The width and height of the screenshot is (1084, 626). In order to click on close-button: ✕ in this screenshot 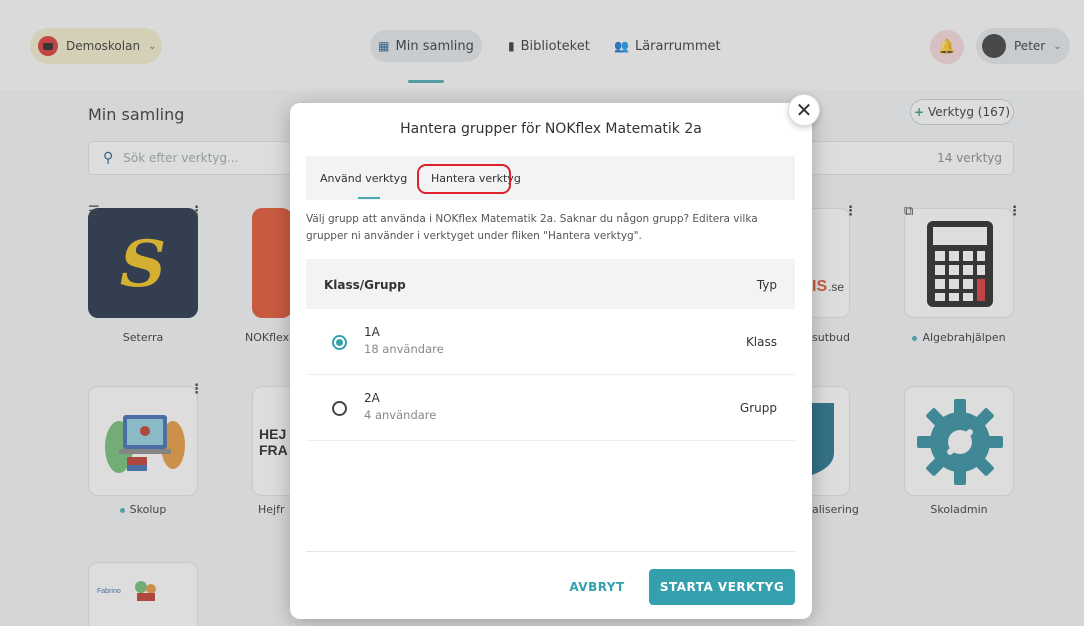, I will do `click(804, 110)`.